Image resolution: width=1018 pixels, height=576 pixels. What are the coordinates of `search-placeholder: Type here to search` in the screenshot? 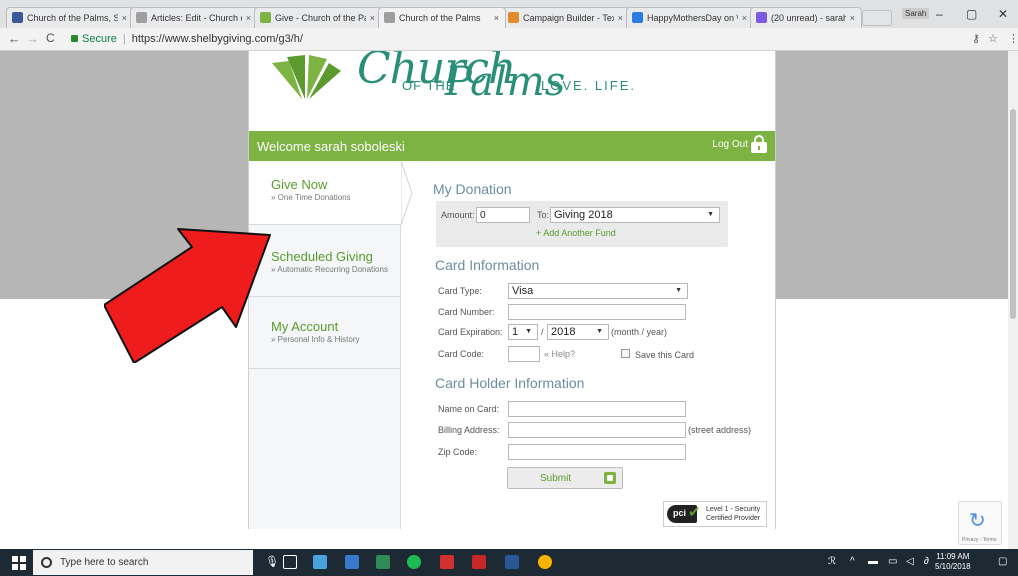 It's located at (104, 562).